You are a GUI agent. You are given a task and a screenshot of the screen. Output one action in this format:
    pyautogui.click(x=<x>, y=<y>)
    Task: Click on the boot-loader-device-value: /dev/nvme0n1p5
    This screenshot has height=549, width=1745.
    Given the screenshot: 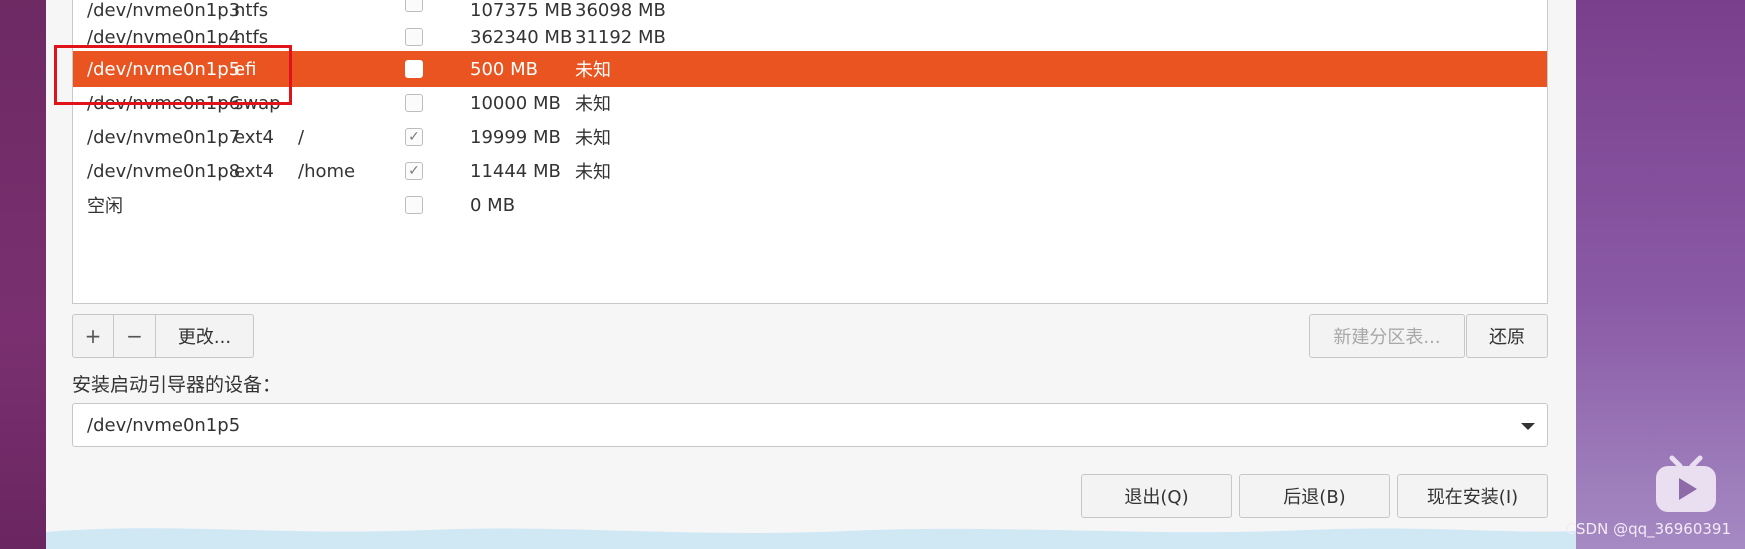 What is the action you would take?
    pyautogui.click(x=164, y=425)
    